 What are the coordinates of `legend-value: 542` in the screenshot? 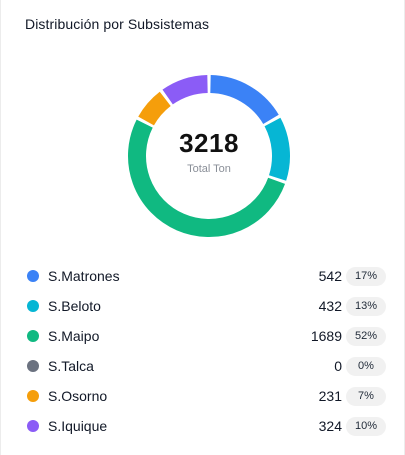 It's located at (330, 276).